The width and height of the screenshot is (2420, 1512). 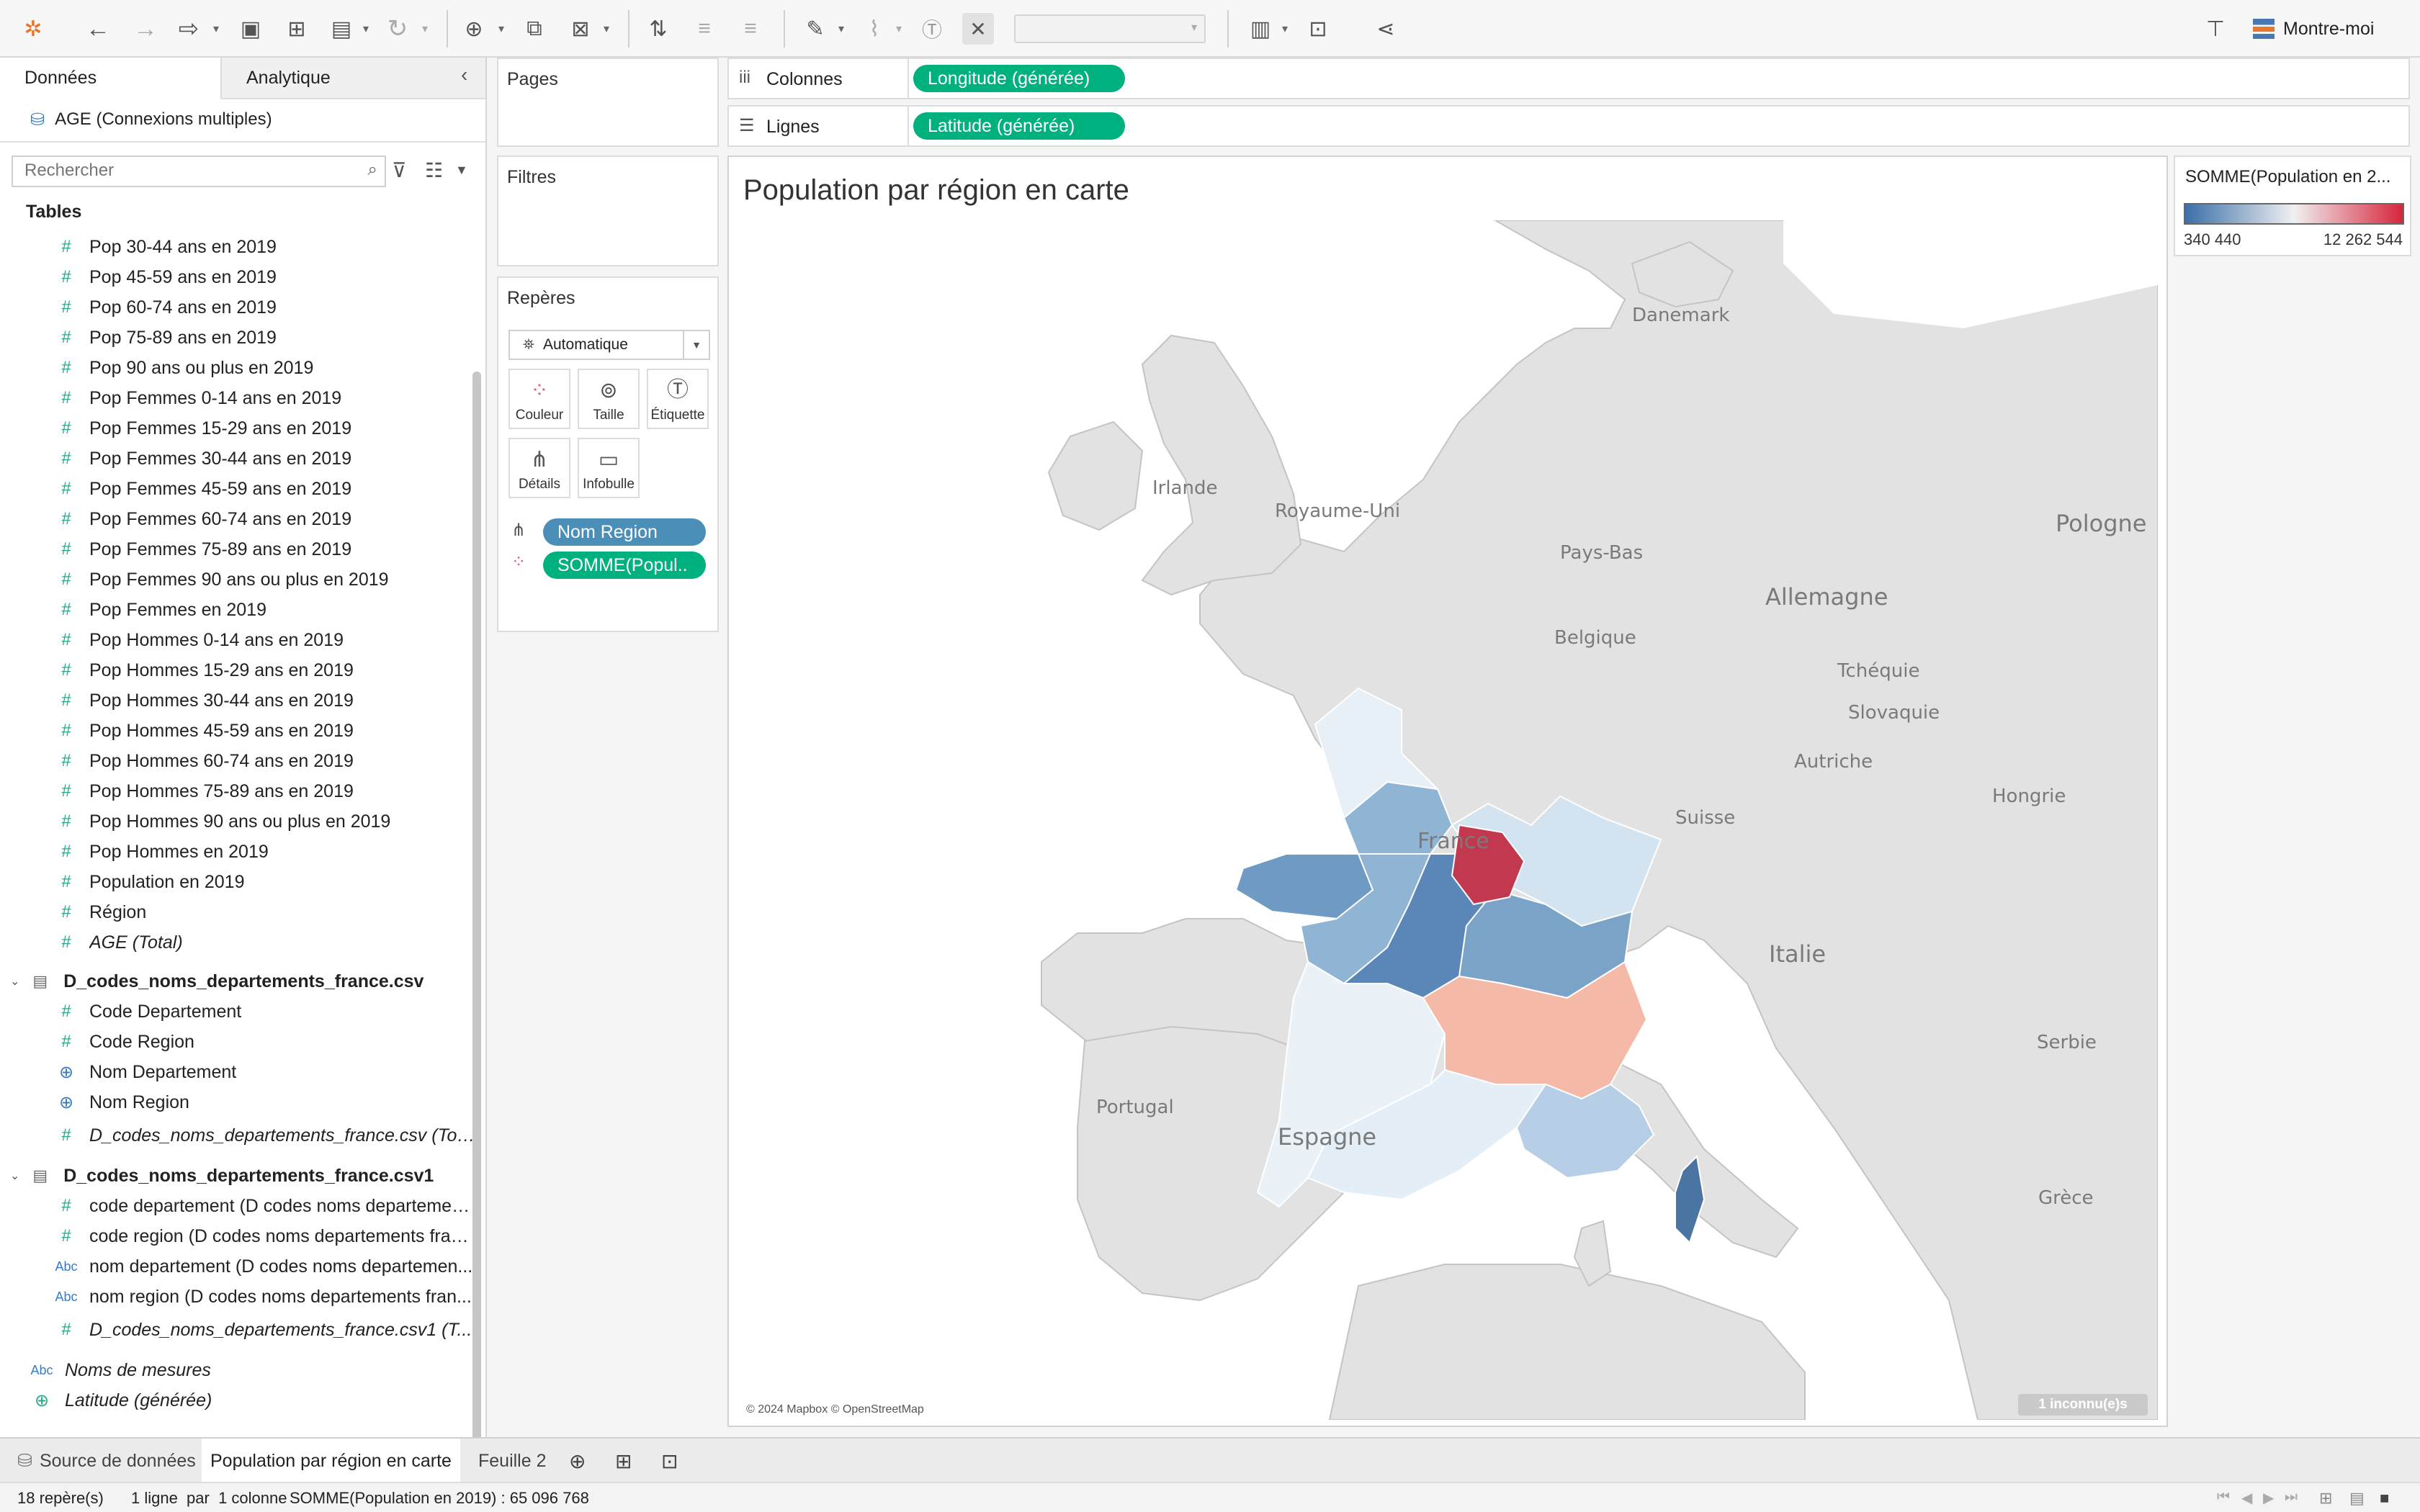 I want to click on show-me-button: Montre-moi, so click(x=2313, y=29).